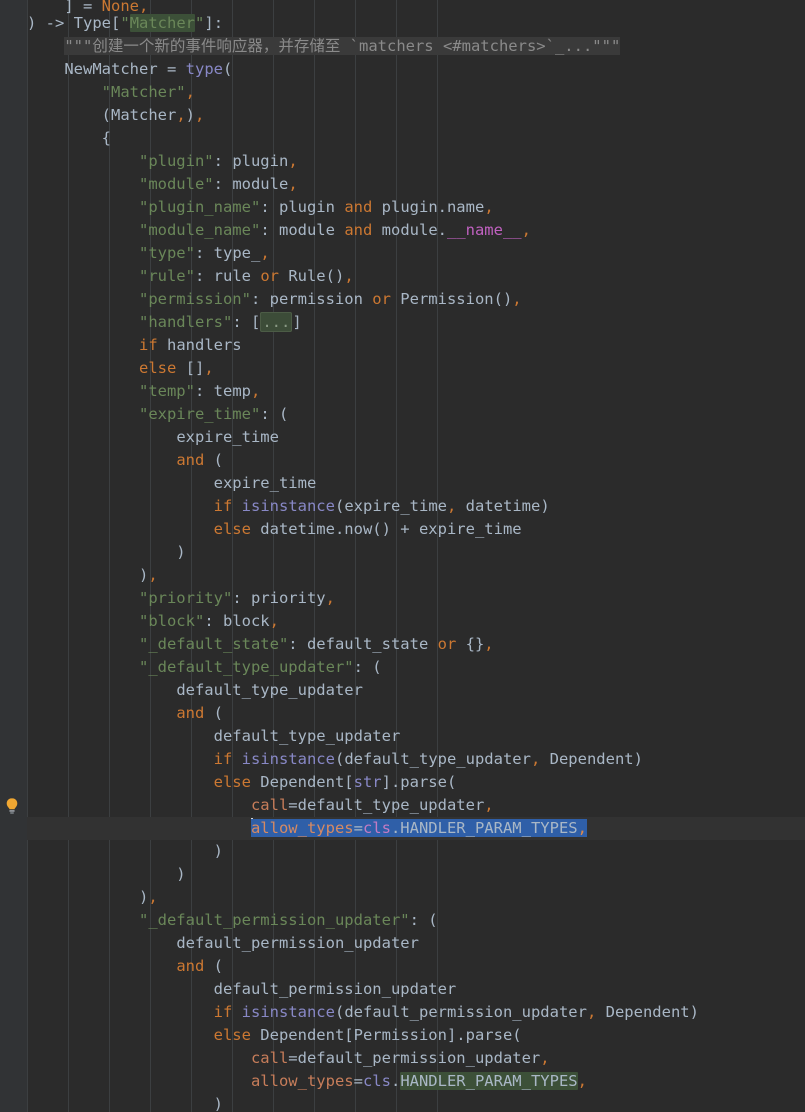 Image resolution: width=805 pixels, height=1112 pixels. I want to click on code-token: "temp", so click(166, 391).